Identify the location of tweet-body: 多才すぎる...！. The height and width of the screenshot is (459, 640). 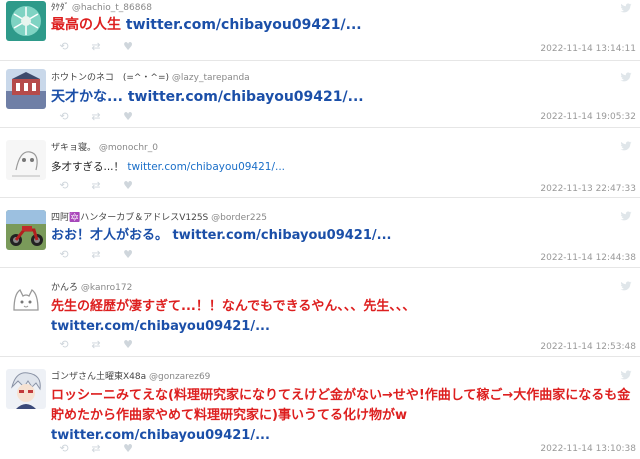
(88, 167).